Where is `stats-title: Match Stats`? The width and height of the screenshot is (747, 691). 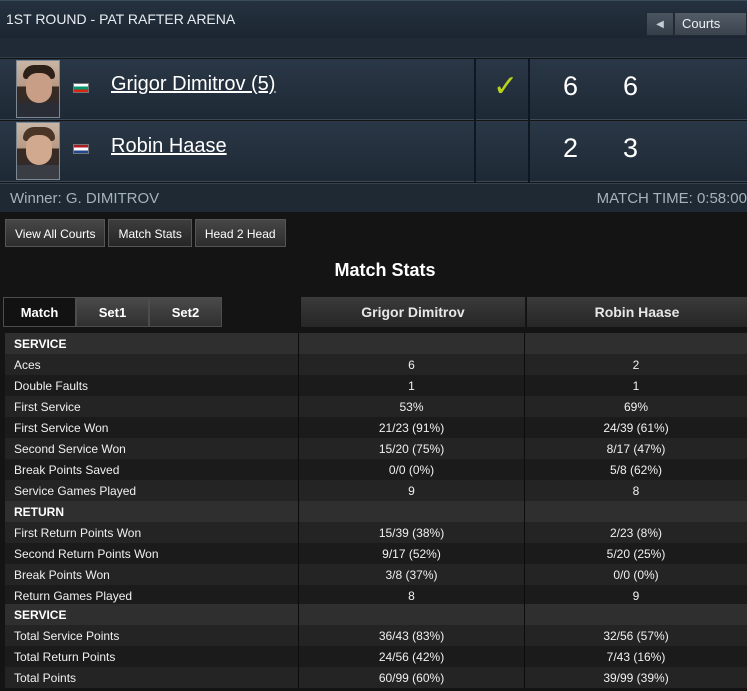 stats-title: Match Stats is located at coordinates (385, 270).